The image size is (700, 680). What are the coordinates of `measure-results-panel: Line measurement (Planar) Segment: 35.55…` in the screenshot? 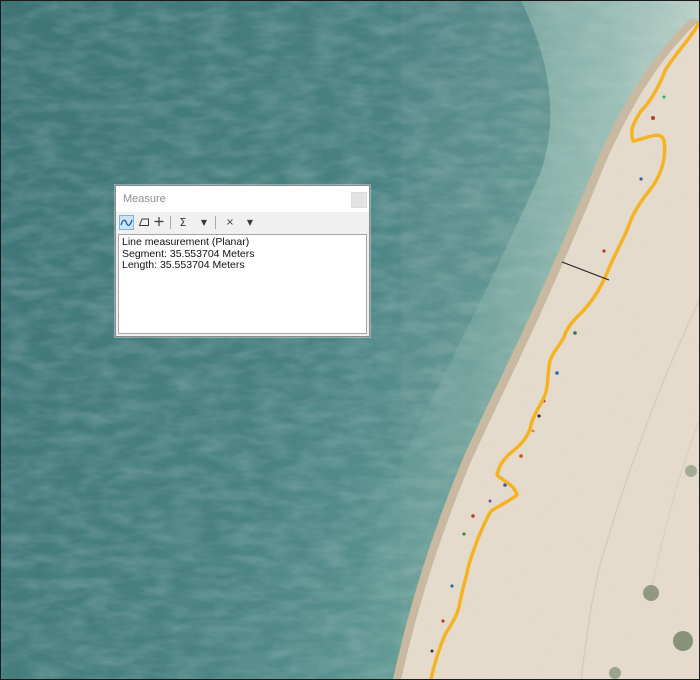 It's located at (242, 284).